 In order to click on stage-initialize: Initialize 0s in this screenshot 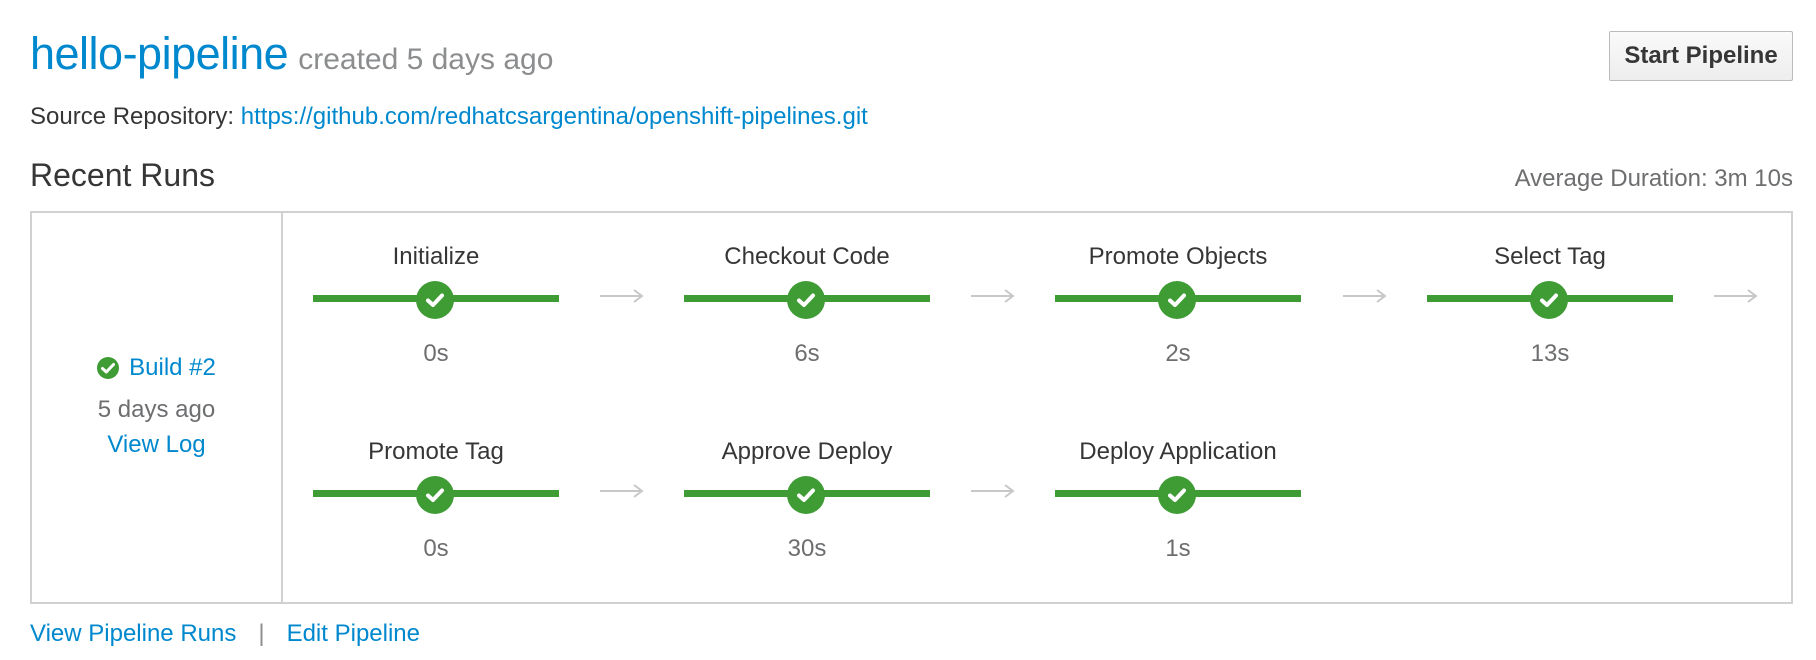, I will do `click(436, 308)`.